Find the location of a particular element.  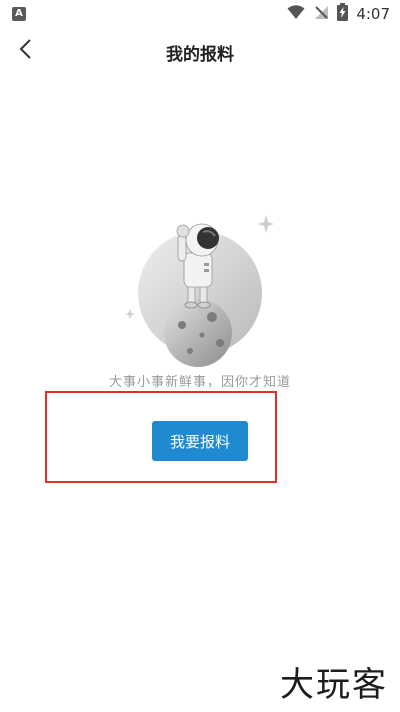

app-header: 我的报料 is located at coordinates (200, 51).